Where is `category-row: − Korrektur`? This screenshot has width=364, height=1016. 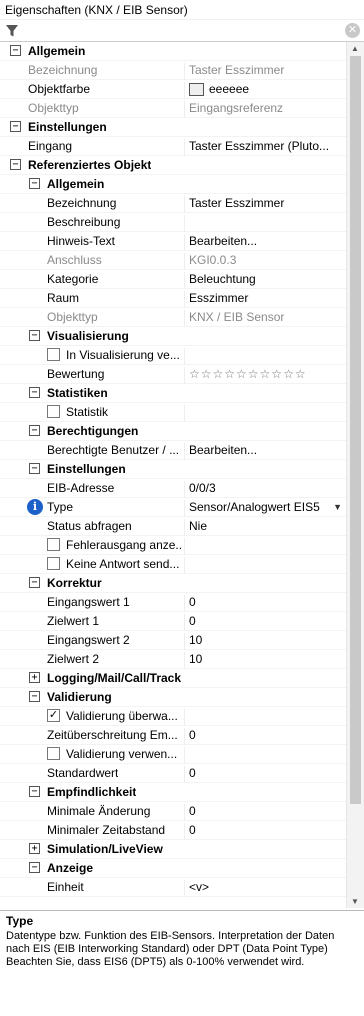 category-row: − Korrektur is located at coordinates (173, 583).